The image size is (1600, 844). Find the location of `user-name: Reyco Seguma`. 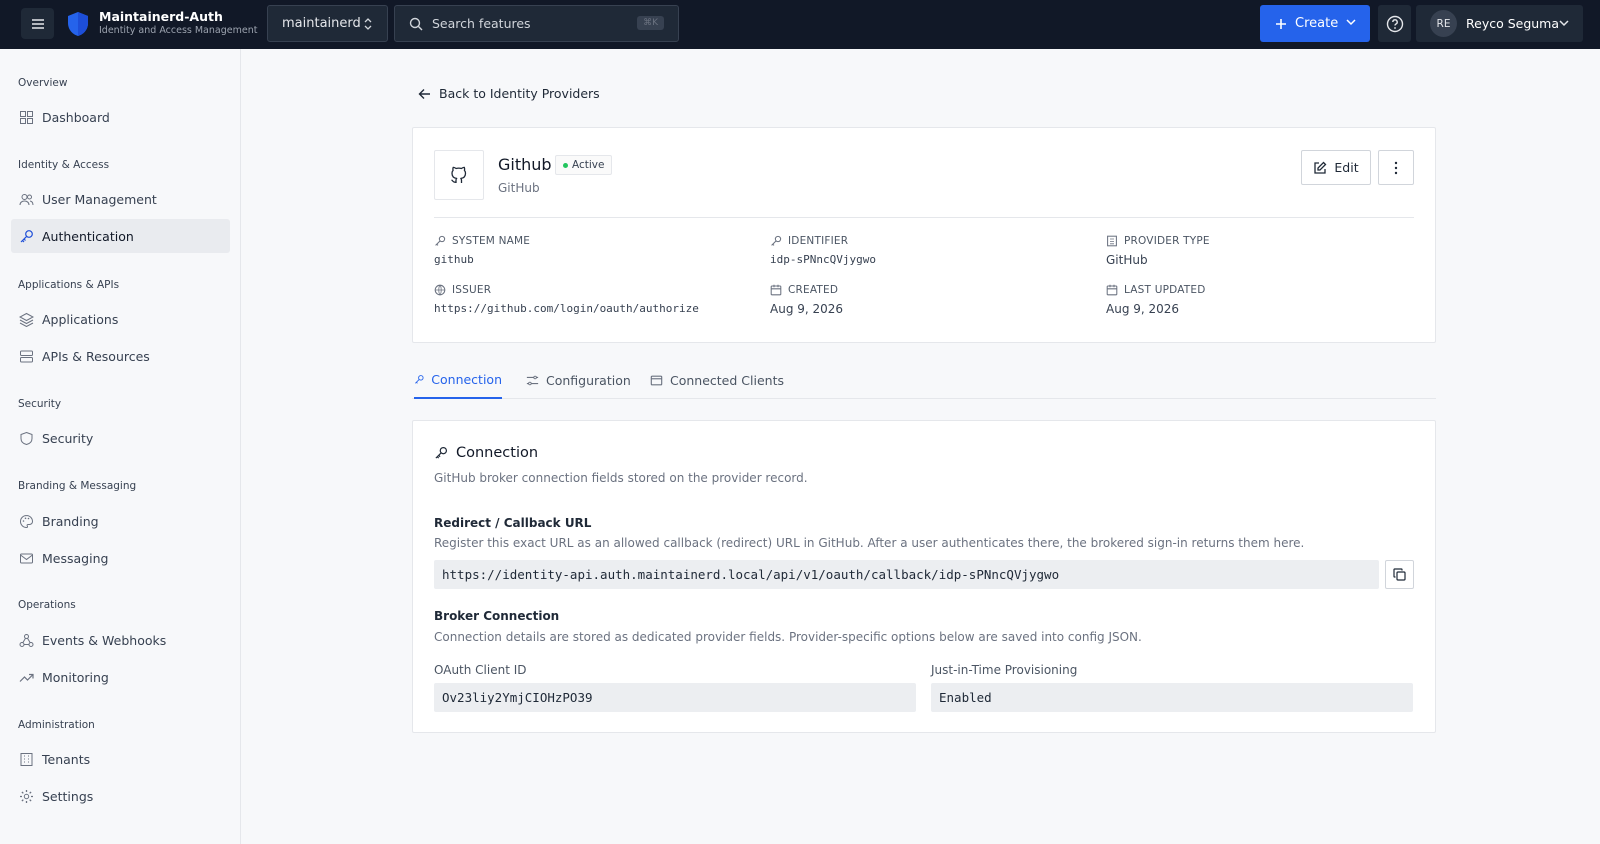

user-name: Reyco Seguma is located at coordinates (1513, 23).